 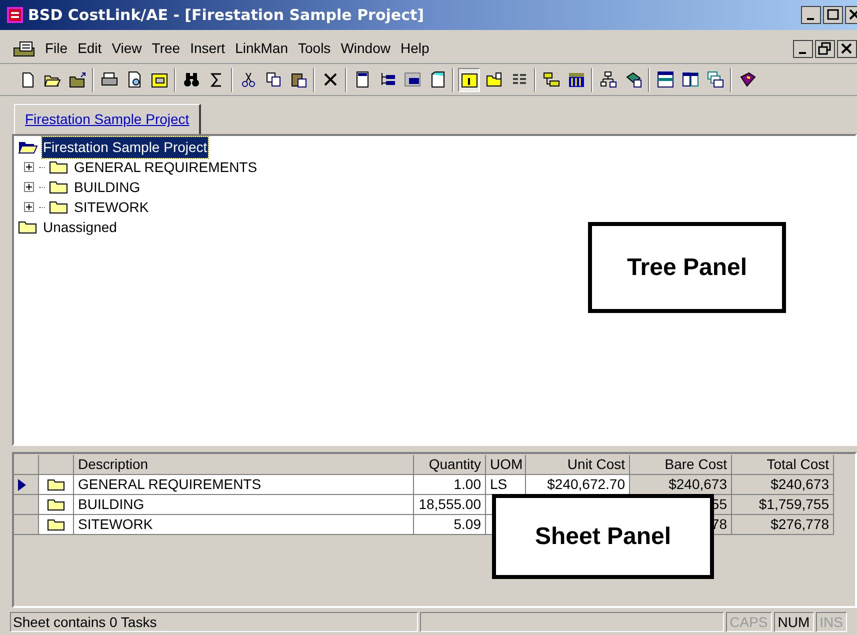 I want to click on table-cell: $276,778, so click(x=783, y=525).